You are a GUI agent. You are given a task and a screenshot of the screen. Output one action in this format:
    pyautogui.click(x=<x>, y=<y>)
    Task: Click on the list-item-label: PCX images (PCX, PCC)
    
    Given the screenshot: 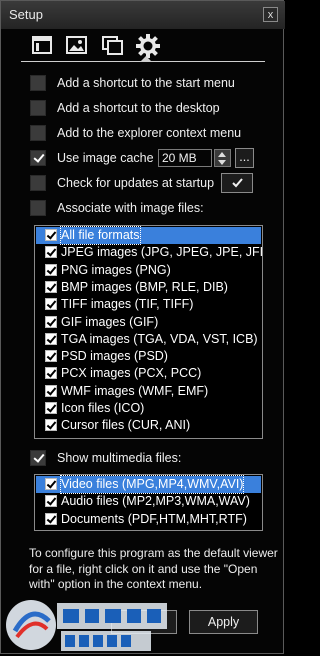 What is the action you would take?
    pyautogui.click(x=131, y=373)
    